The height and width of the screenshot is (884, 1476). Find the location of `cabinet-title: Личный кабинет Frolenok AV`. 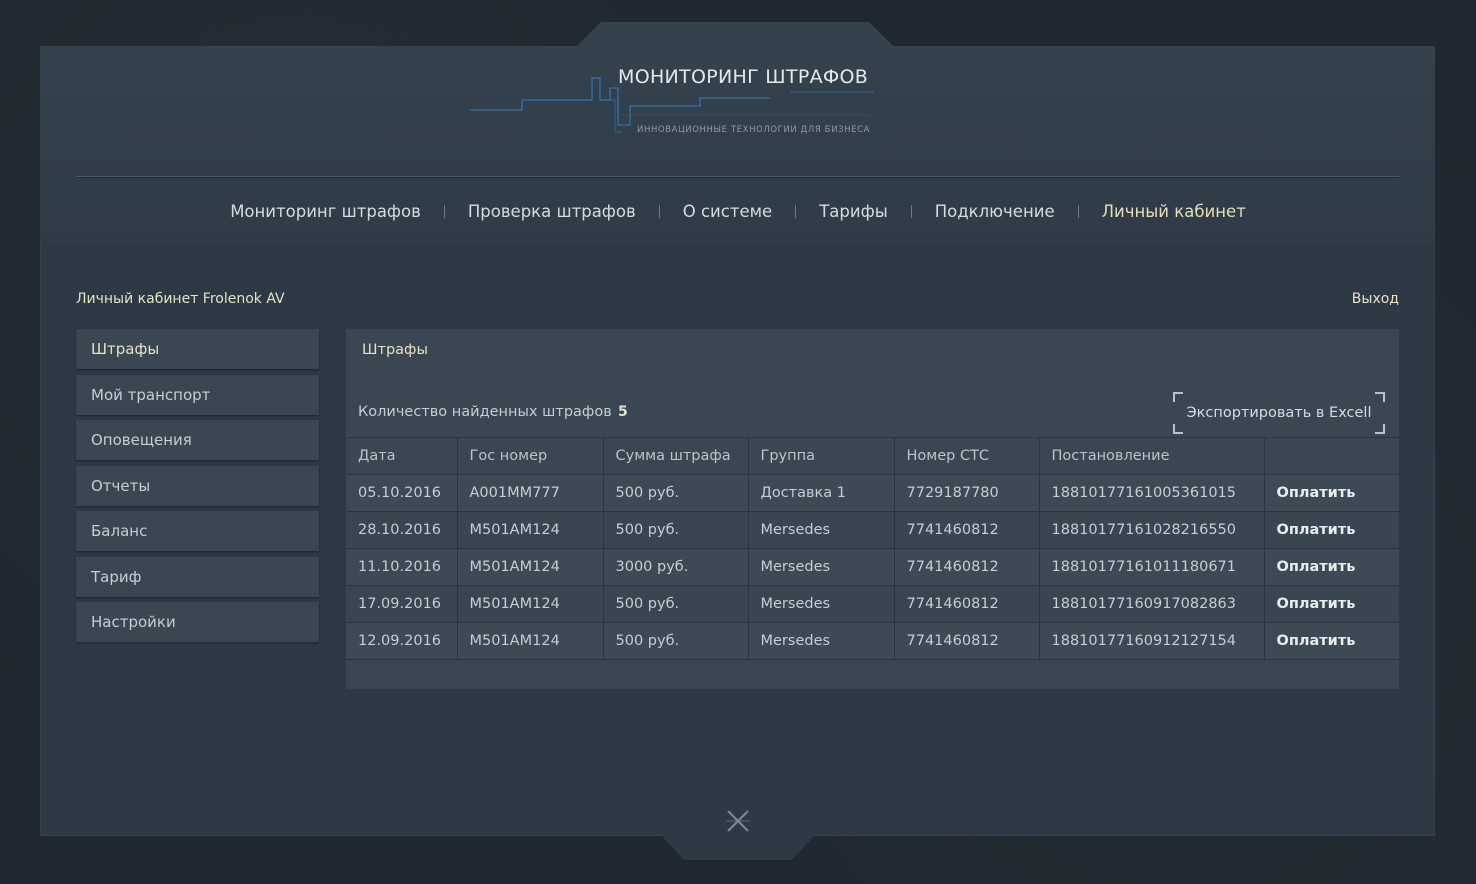

cabinet-title: Личный кабинет Frolenok AV is located at coordinates (180, 299).